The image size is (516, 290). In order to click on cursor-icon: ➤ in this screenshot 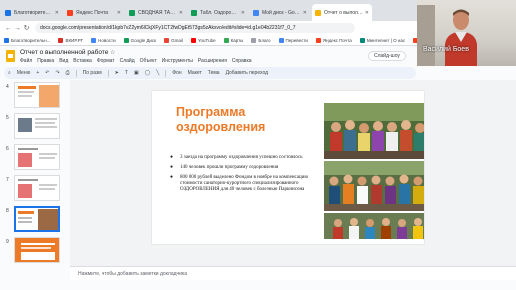, I will do `click(117, 73)`.